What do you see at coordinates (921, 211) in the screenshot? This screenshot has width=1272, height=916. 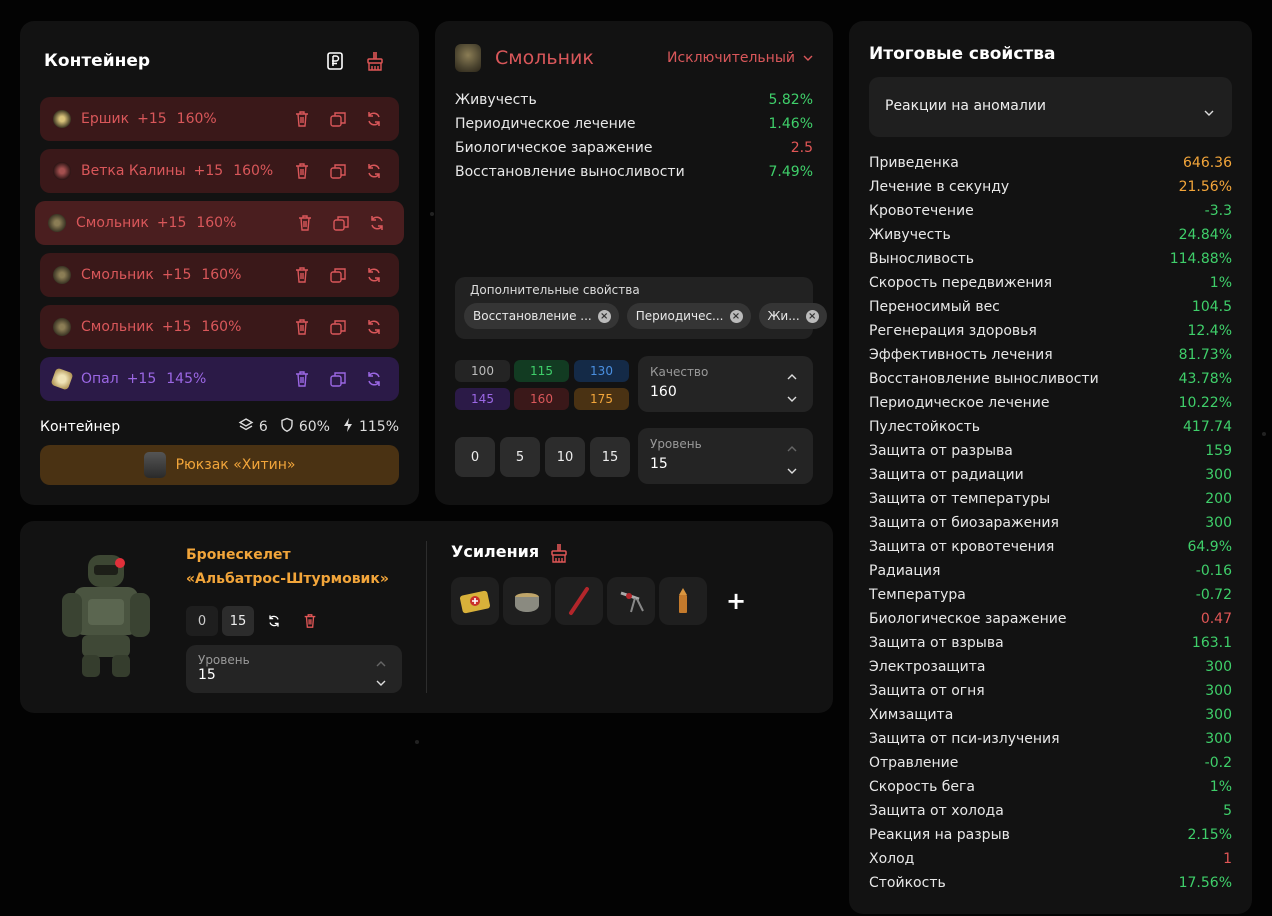 I see `final-property-label: Кровотечение` at bounding box center [921, 211].